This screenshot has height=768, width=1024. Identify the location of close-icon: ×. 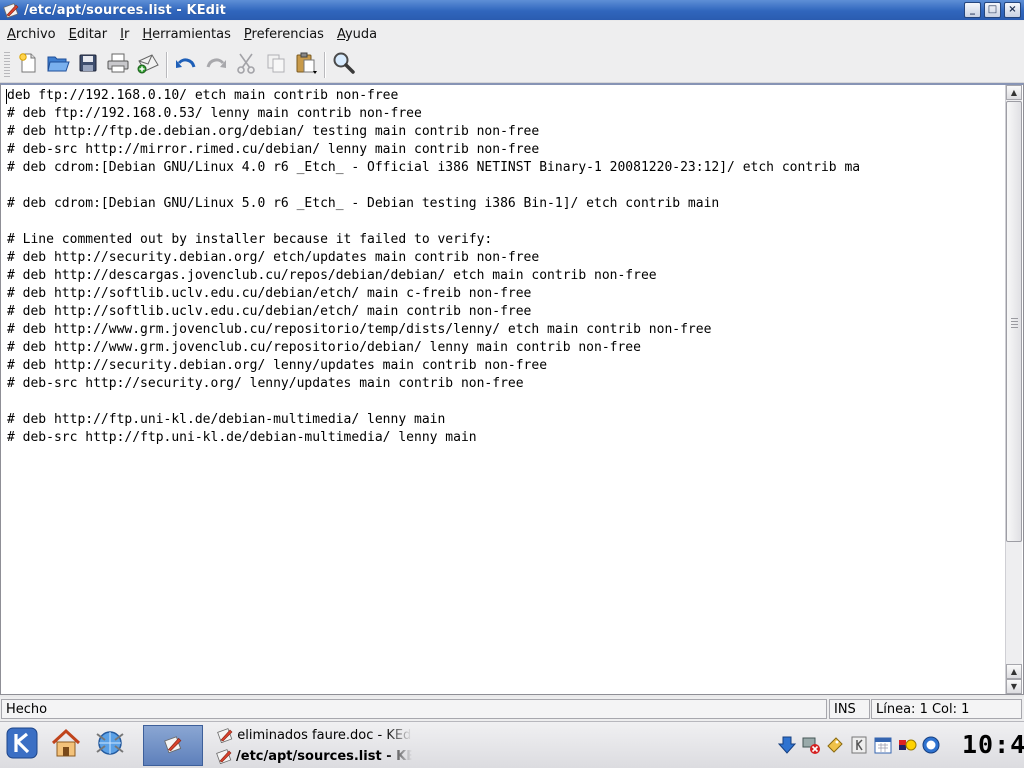
(1012, 9).